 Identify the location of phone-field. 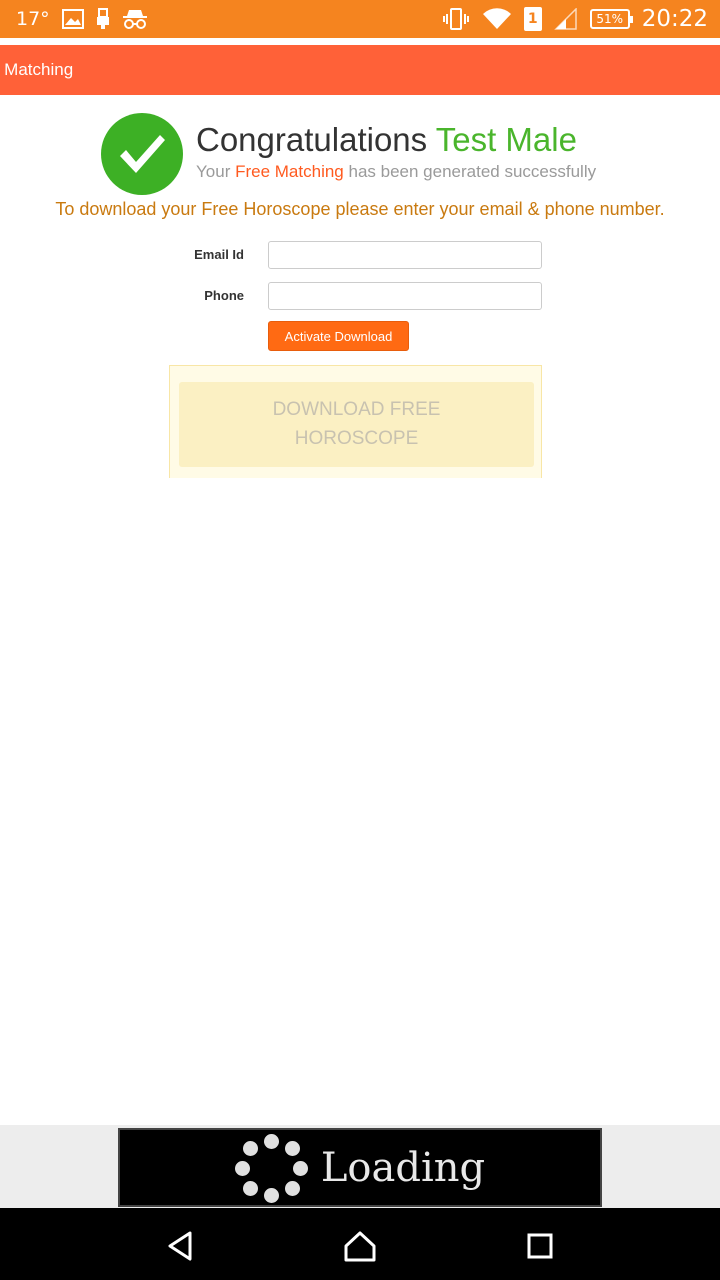
(405, 296).